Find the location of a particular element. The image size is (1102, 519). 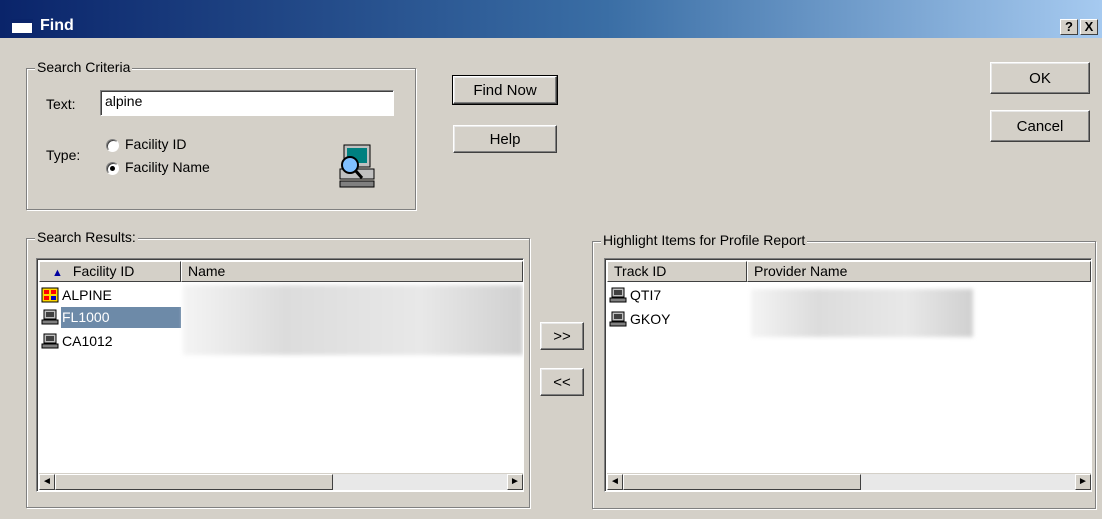

result-id: FL1000 is located at coordinates (121, 317).